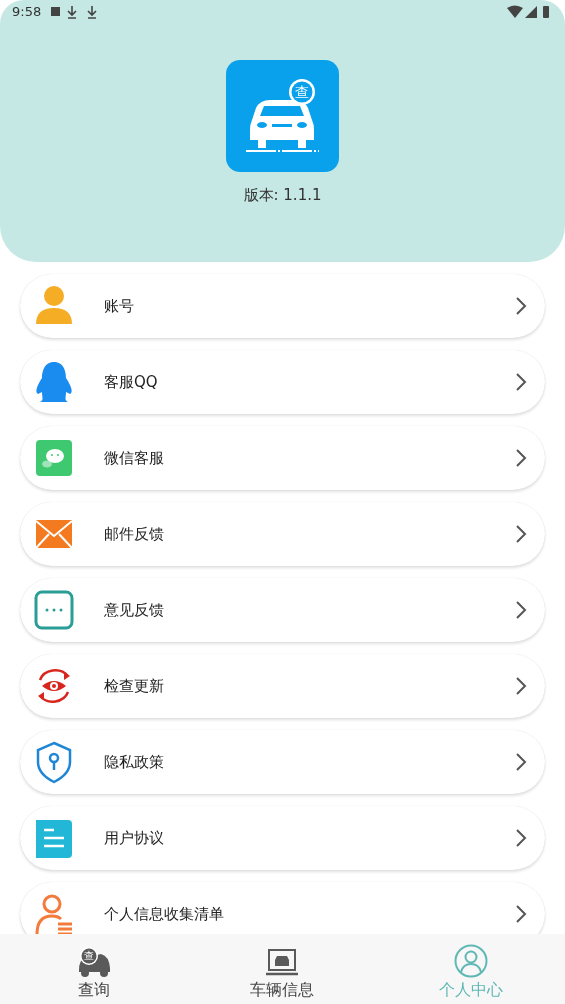  I want to click on nav-tab: 车辆信息, so click(282, 969).